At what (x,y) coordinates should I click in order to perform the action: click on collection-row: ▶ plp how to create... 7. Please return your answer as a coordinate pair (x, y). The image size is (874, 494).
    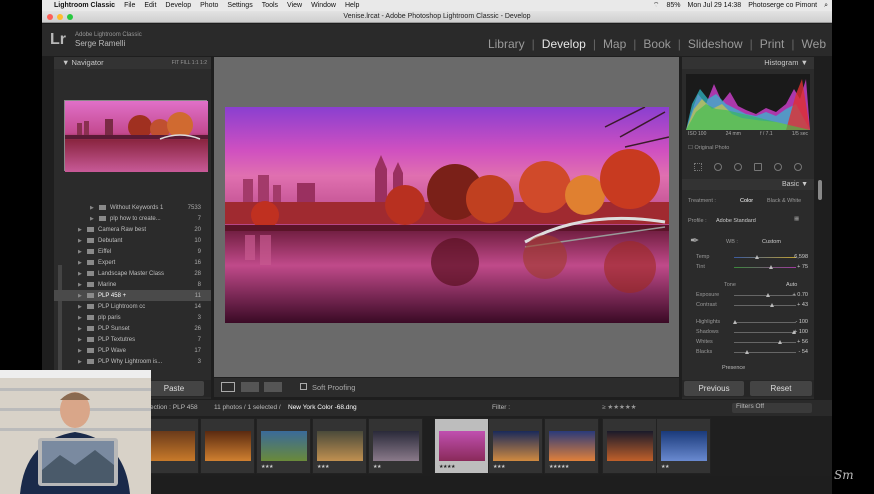
    Looking at the image, I should click on (132, 218).